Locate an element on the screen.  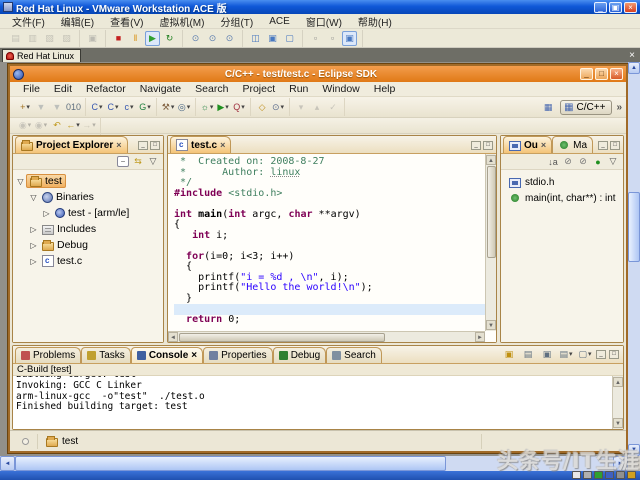
eclipse-menu-project: Project is located at coordinates (258, 89).